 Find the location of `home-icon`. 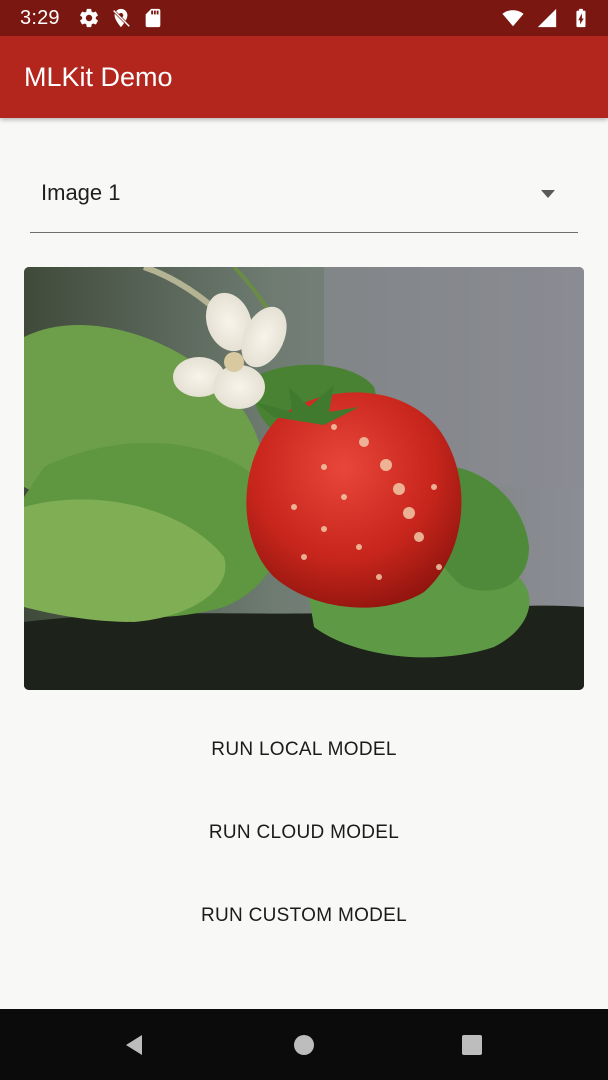

home-icon is located at coordinates (304, 1045).